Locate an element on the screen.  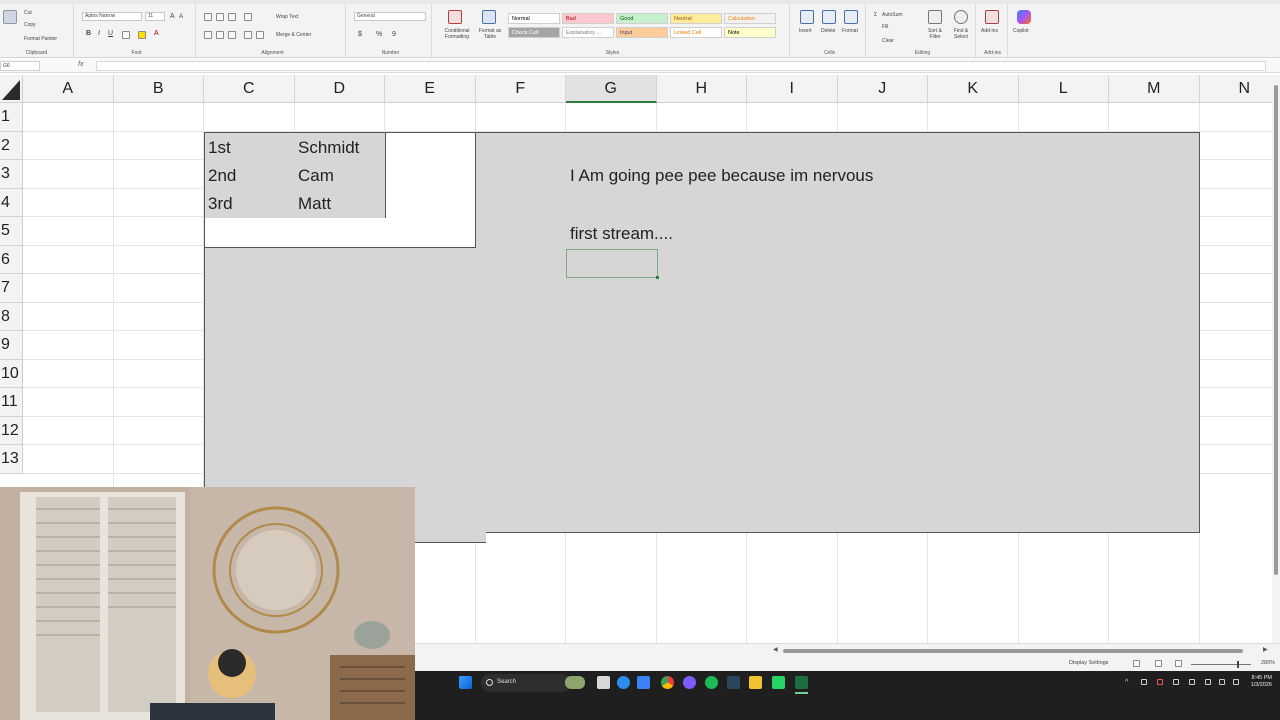
fx-icon: fx is located at coordinates (80, 64).